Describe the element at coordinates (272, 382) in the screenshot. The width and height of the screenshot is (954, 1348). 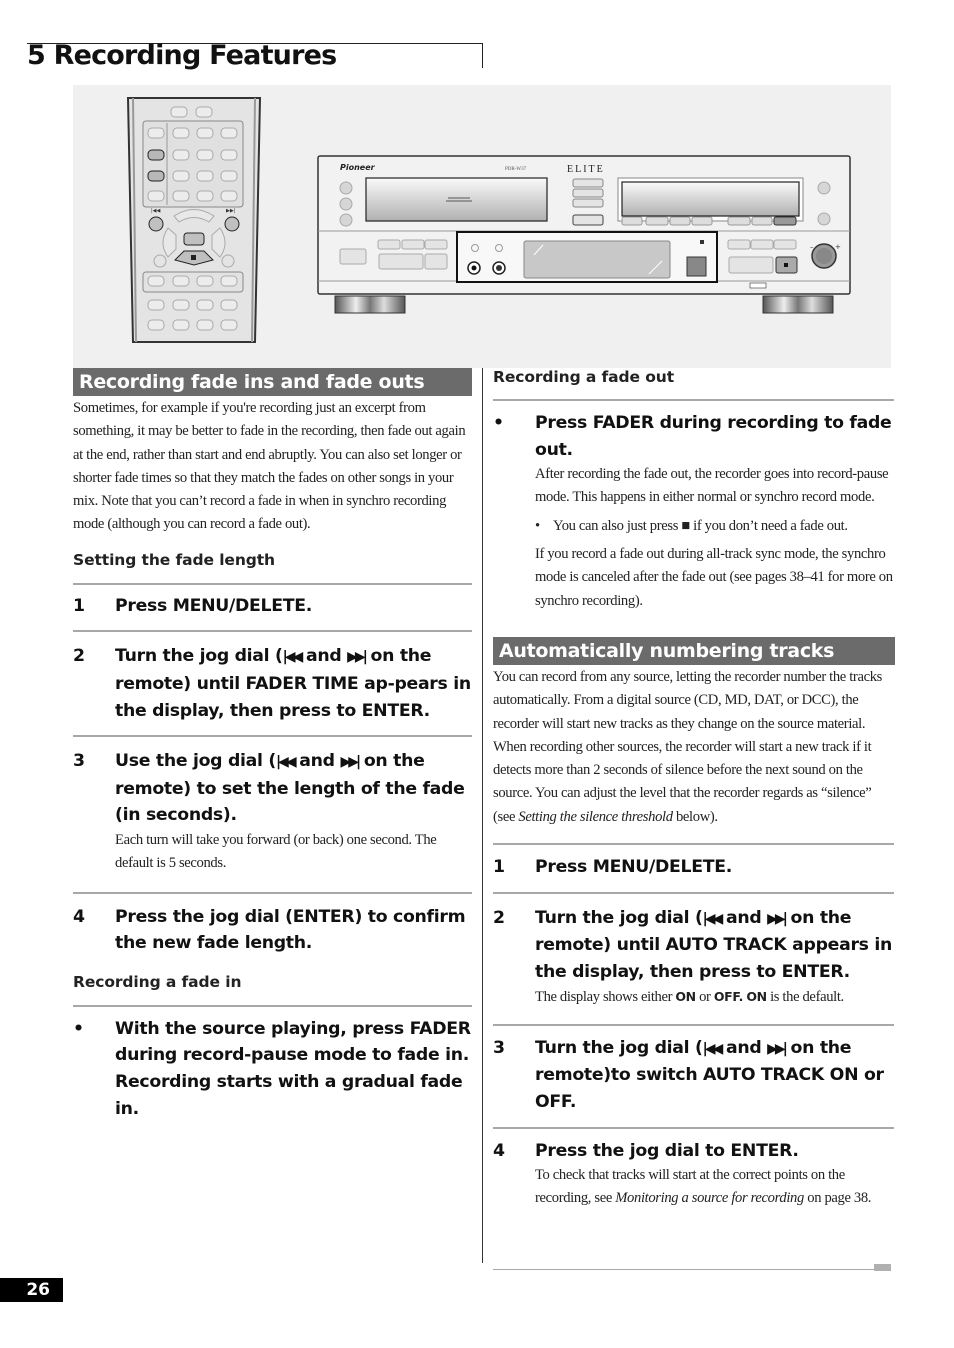
I see `section-title-fades: Recording fade ins and fade outs` at that location.